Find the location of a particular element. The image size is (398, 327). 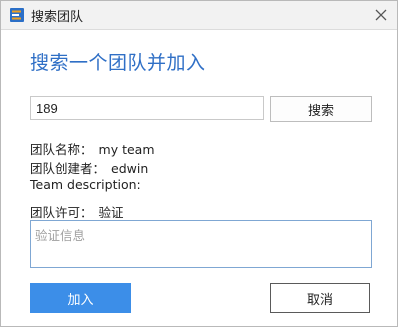

team-description-row: Team description: is located at coordinates (85, 184).